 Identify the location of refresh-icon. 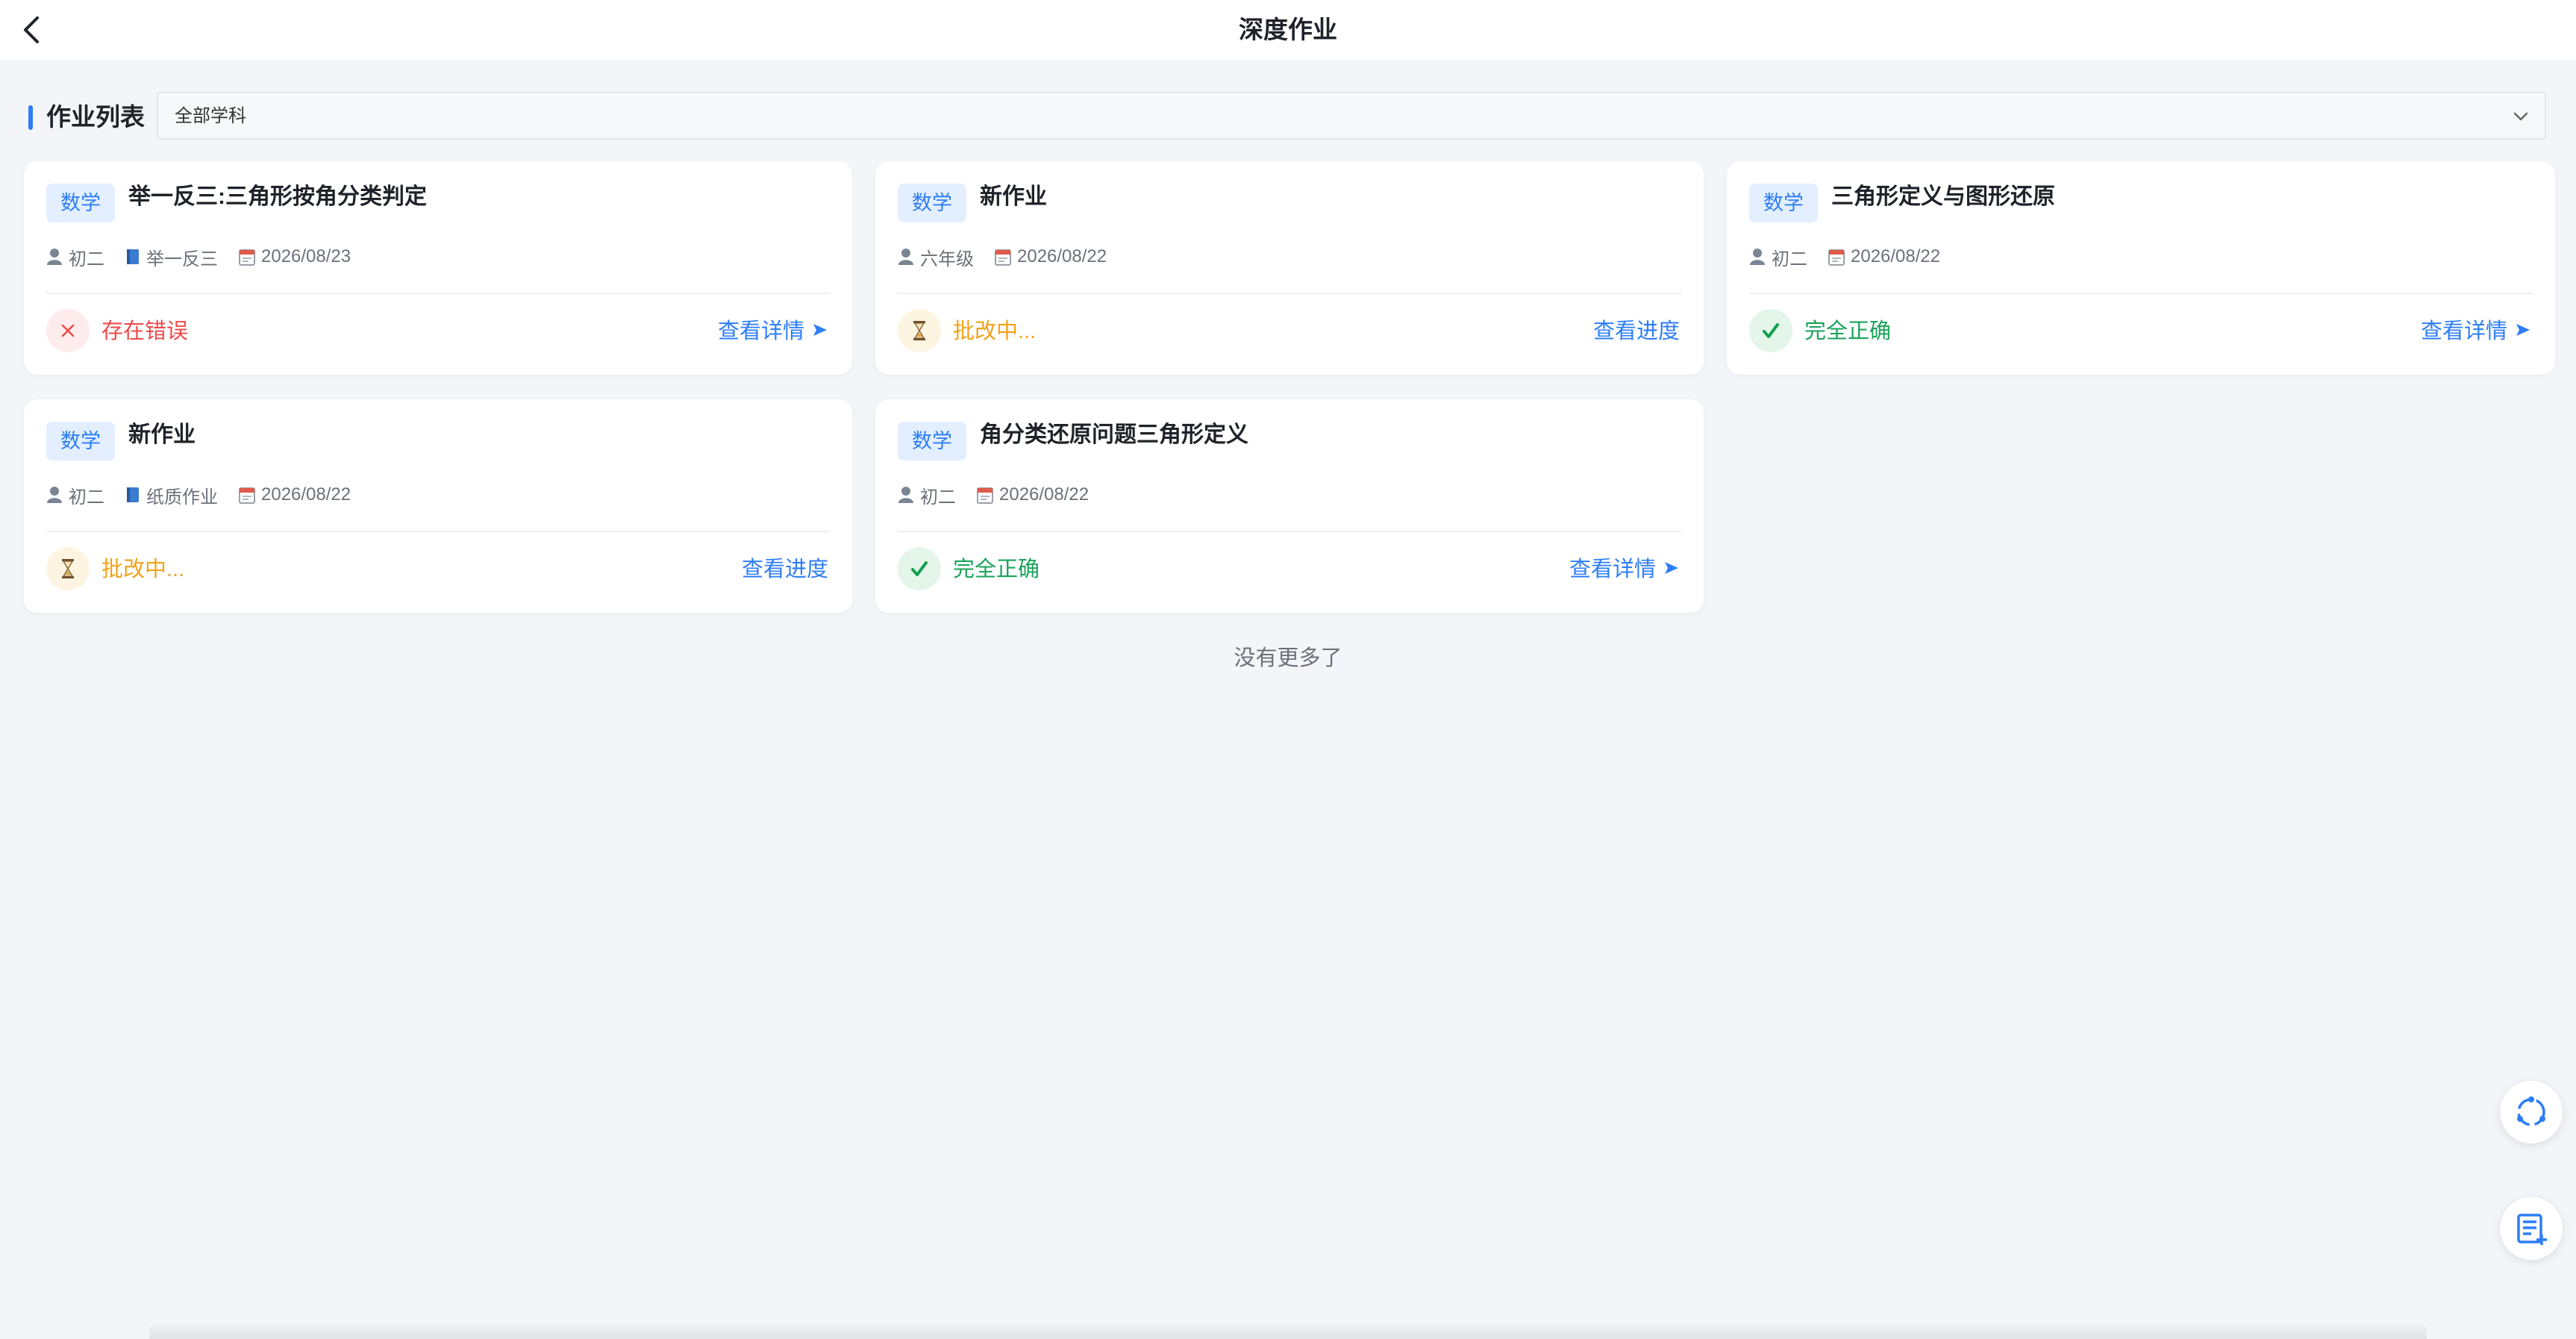
(2531, 1111).